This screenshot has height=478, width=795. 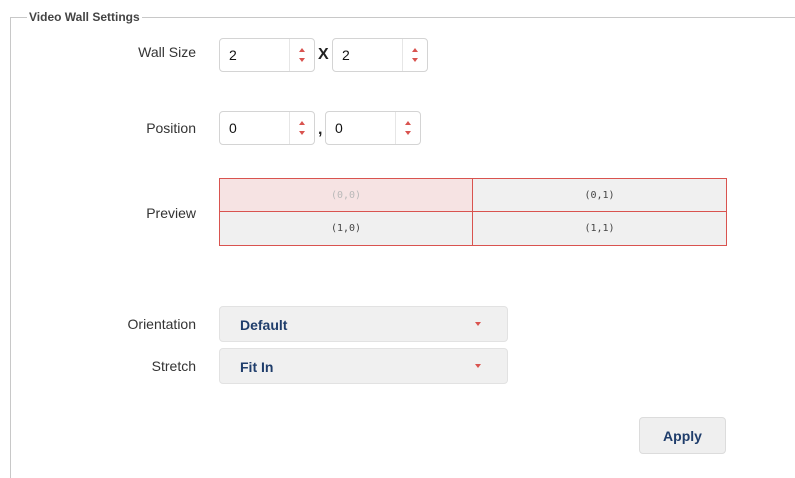 I want to click on wall-size-rows-spinner: 2, so click(x=380, y=55).